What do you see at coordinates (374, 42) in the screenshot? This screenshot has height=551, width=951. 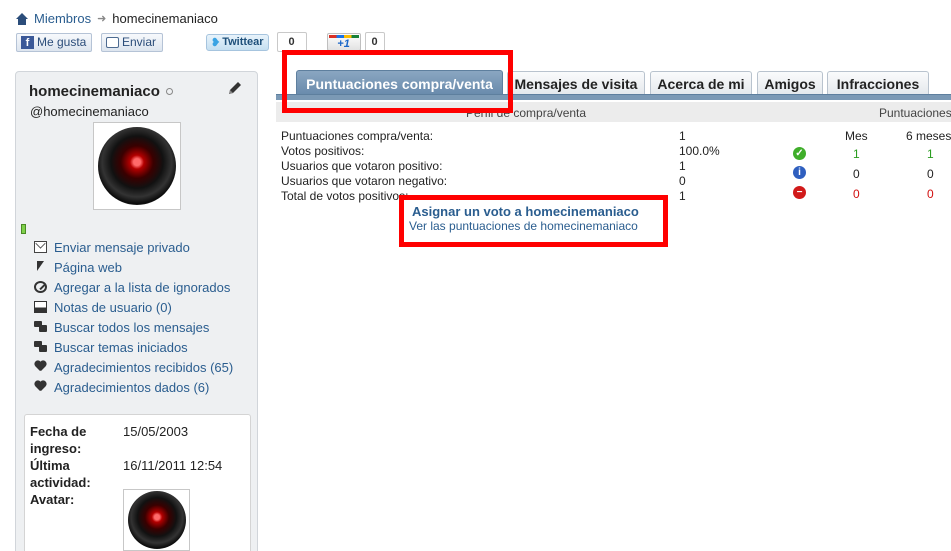 I see `plusone-count: 0` at bounding box center [374, 42].